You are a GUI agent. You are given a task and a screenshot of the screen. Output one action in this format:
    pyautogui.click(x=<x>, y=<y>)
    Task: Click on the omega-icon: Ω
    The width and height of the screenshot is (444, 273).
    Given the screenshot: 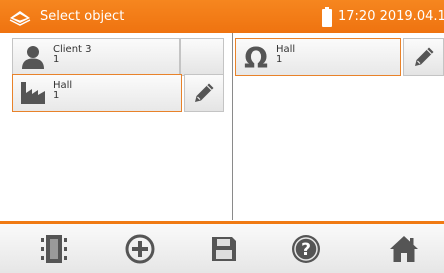 What is the action you would take?
    pyautogui.click(x=256, y=57)
    